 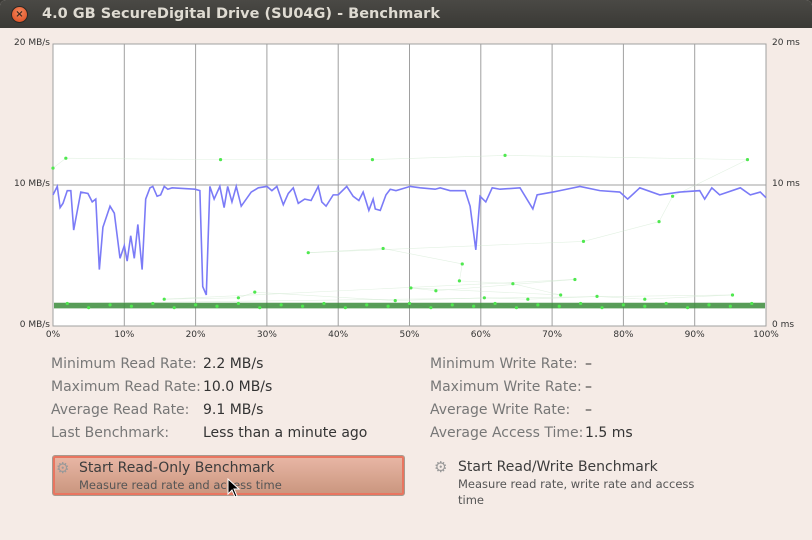 I want to click on stat-label: Average Access Time:, so click(x=507, y=433).